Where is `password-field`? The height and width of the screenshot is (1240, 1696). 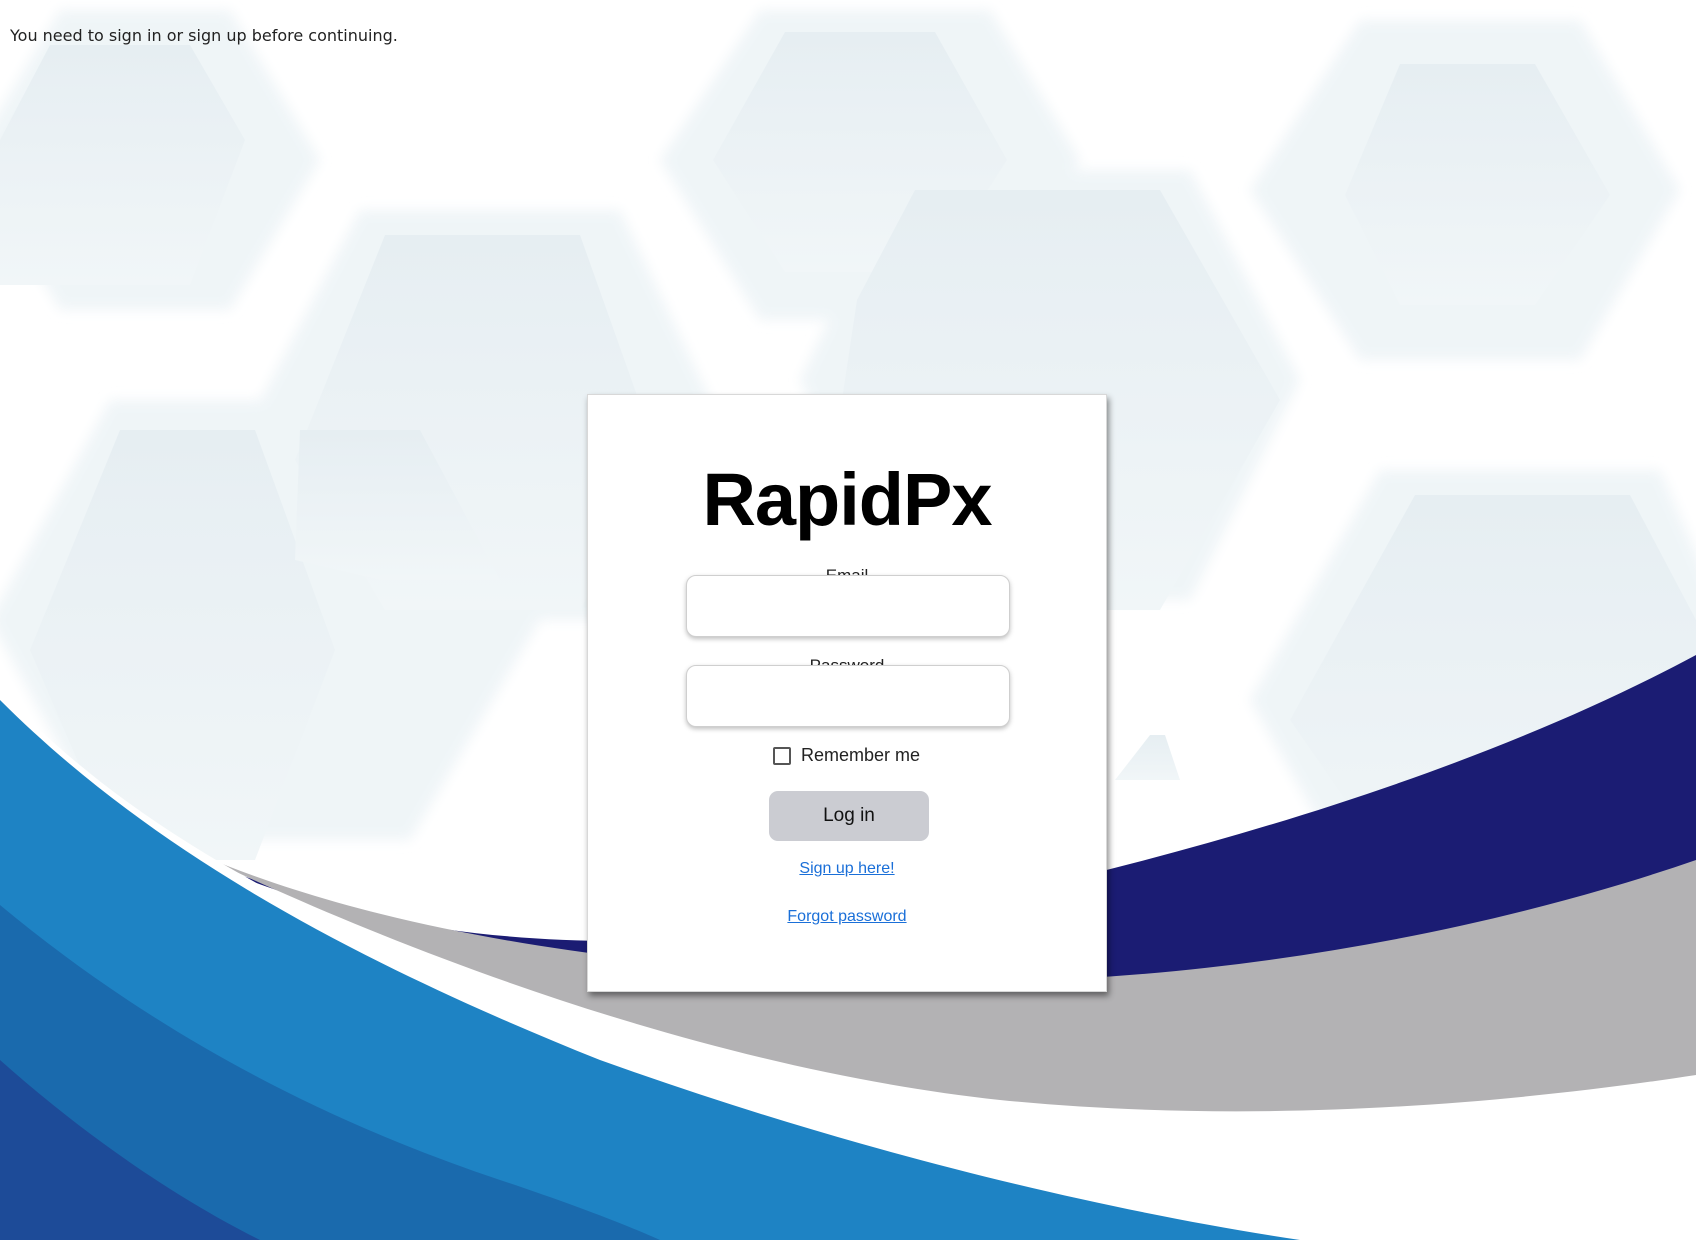
password-field is located at coordinates (848, 696).